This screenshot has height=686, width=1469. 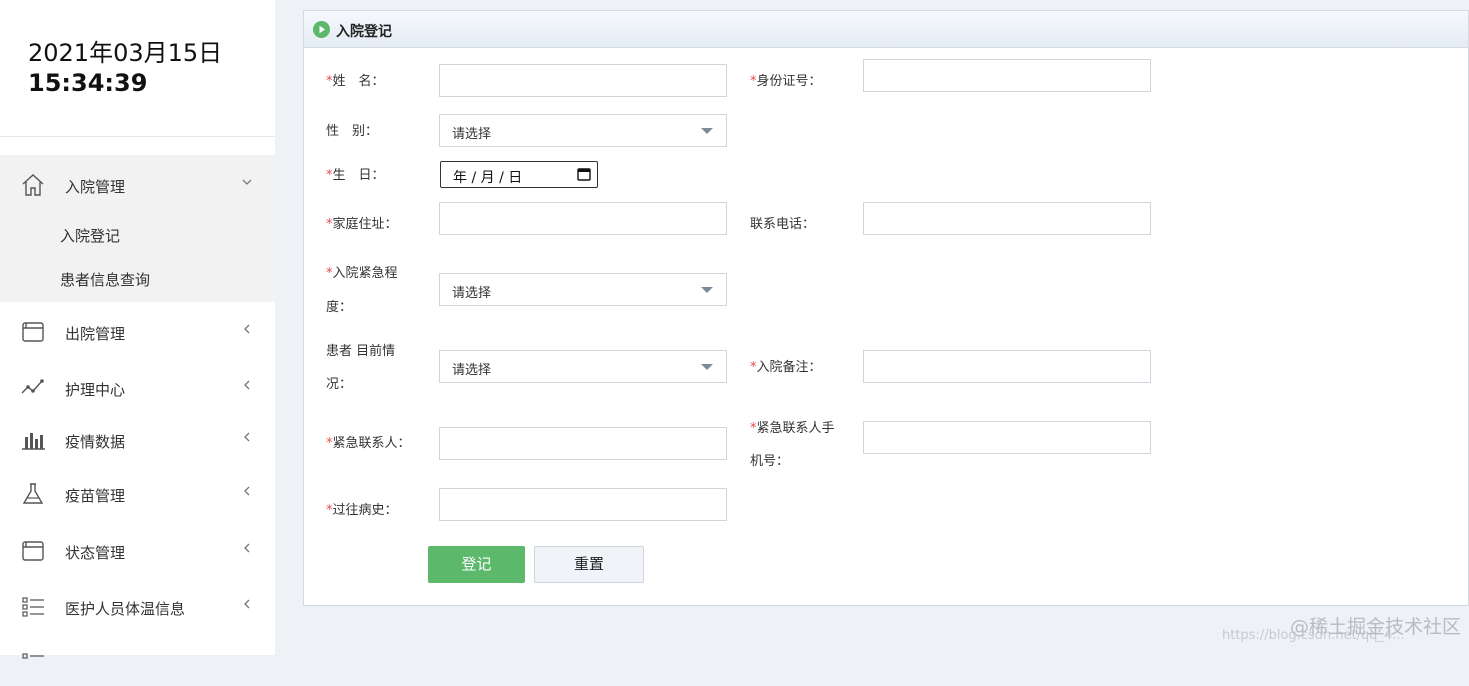 I want to click on remark-input, so click(x=1007, y=366).